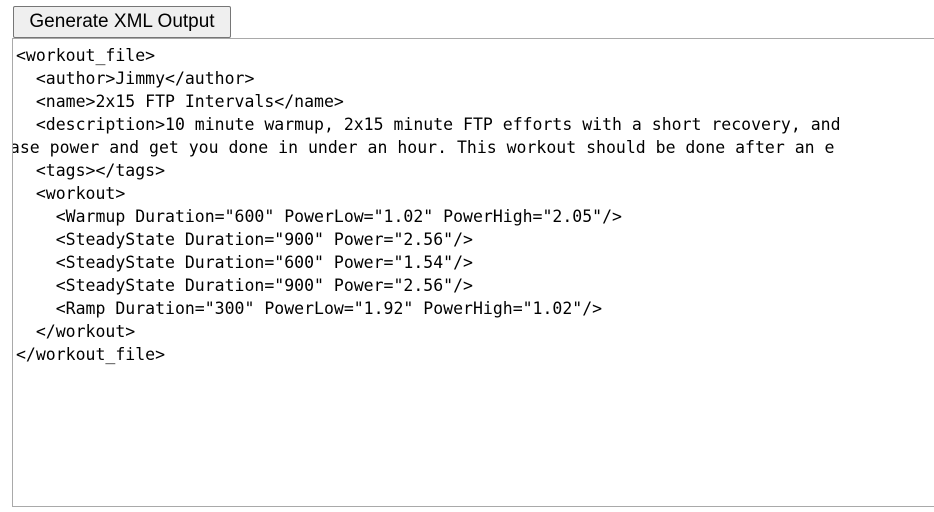  Describe the element at coordinates (135, 78) in the screenshot. I see `xml-line: <author>Jimmy</author>` at that location.